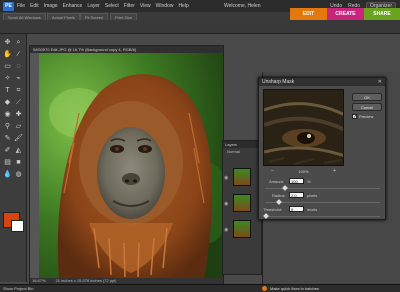 This screenshot has width=400, height=292. I want to click on cancel-button: Cancel, so click(367, 107).